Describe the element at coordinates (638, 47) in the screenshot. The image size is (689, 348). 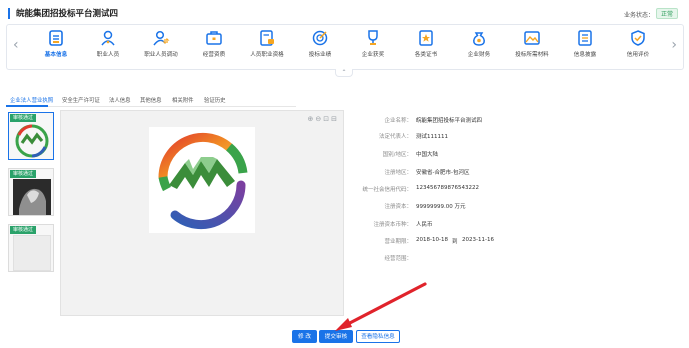
I see `nav-item-credit-rating: 信用评价` at that location.